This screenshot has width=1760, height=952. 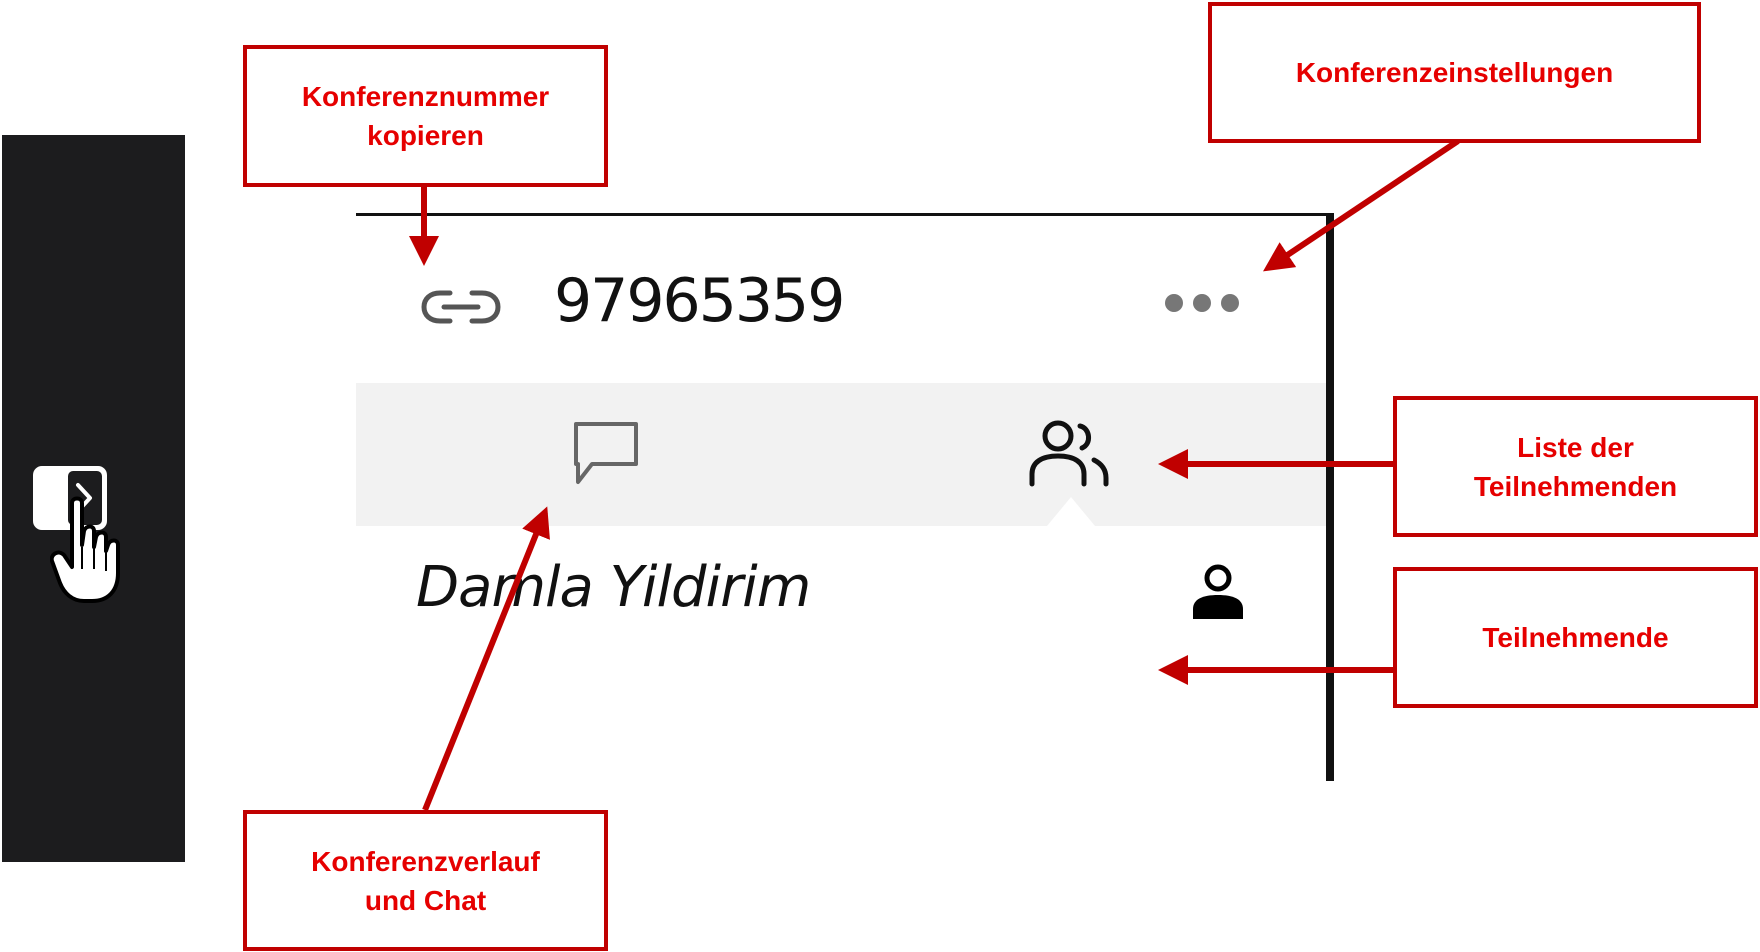 What do you see at coordinates (844, 214) in the screenshot?
I see `panel-top-border` at bounding box center [844, 214].